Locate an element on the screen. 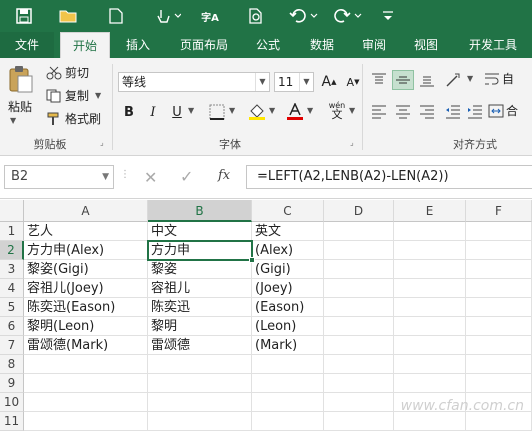 This screenshot has width=532, height=431. row-header: 1 is located at coordinates (12, 231).